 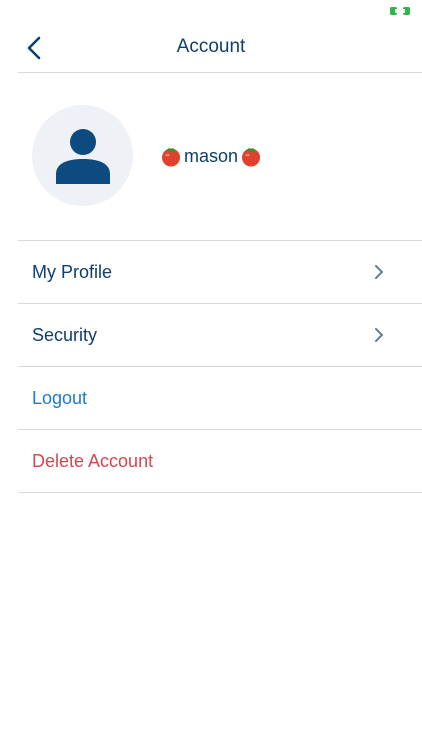 I want to click on username: mason, so click(x=211, y=156).